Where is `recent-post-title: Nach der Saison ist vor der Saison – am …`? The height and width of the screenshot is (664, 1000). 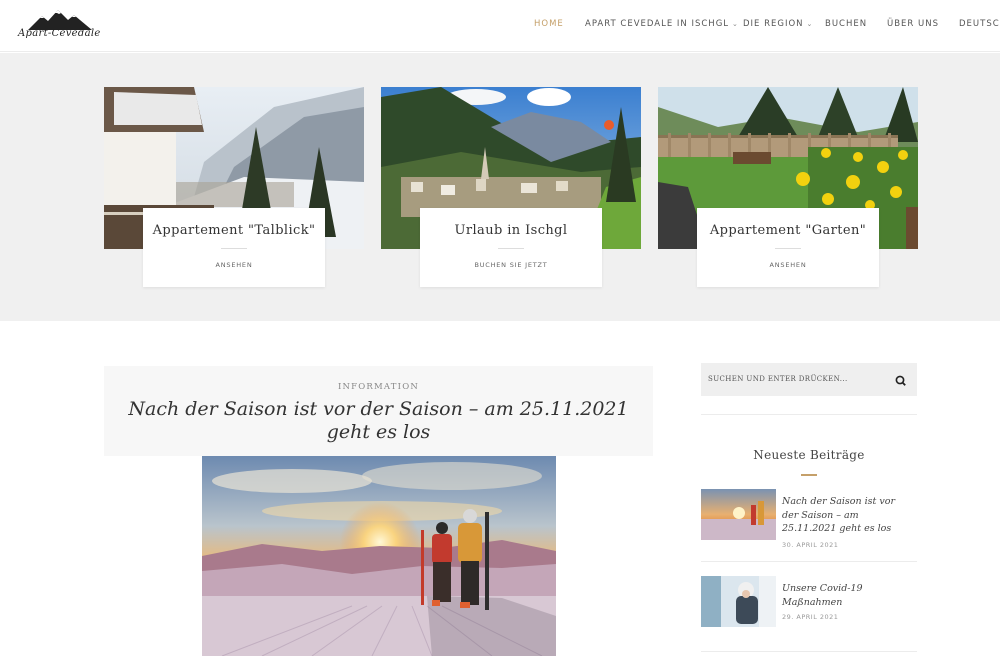 recent-post-title: Nach der Saison ist vor der Saison – am … is located at coordinates (848, 515).